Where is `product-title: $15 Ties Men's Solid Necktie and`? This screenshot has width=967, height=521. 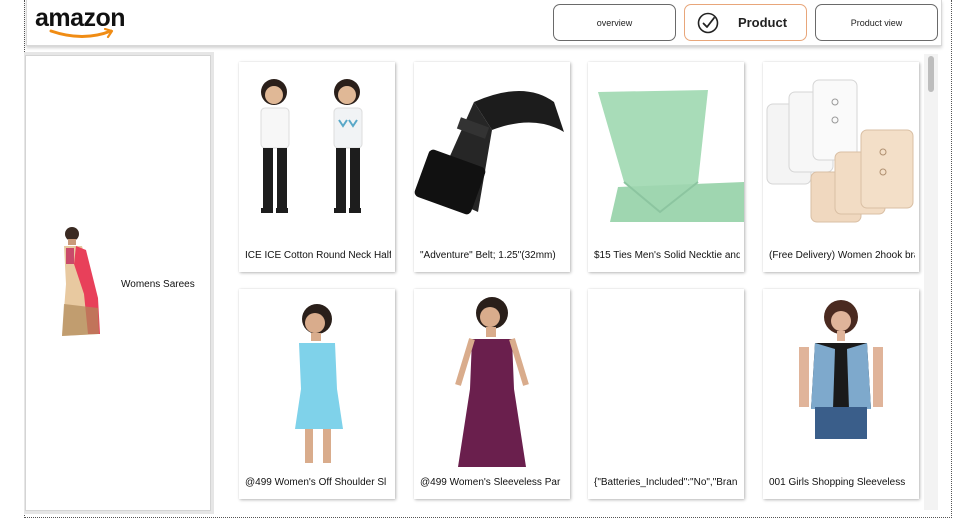
product-title: $15 Ties Men's Solid Necktie and is located at coordinates (667, 255).